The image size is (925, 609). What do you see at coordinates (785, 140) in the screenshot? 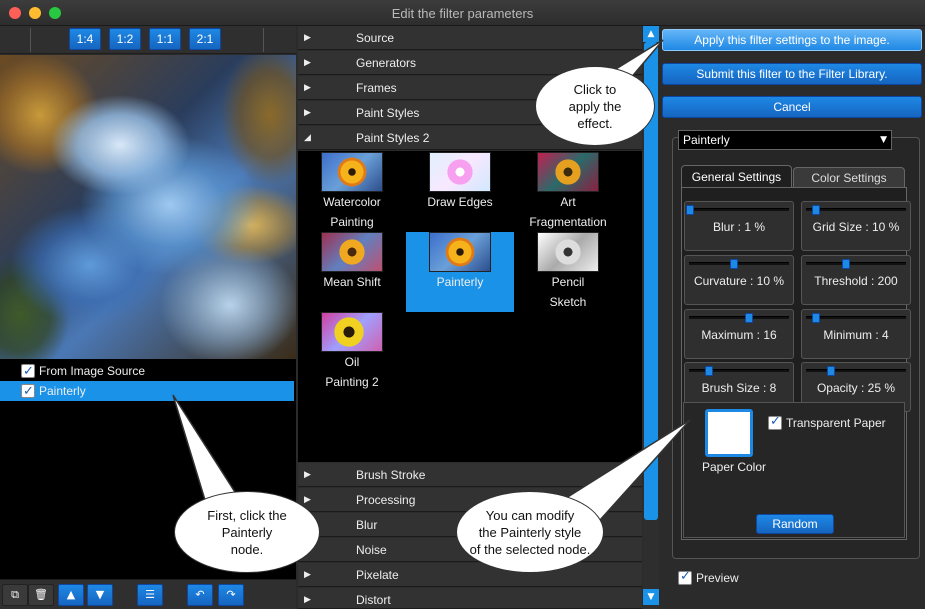
I see `filter-select: Painterly ▼` at bounding box center [785, 140].